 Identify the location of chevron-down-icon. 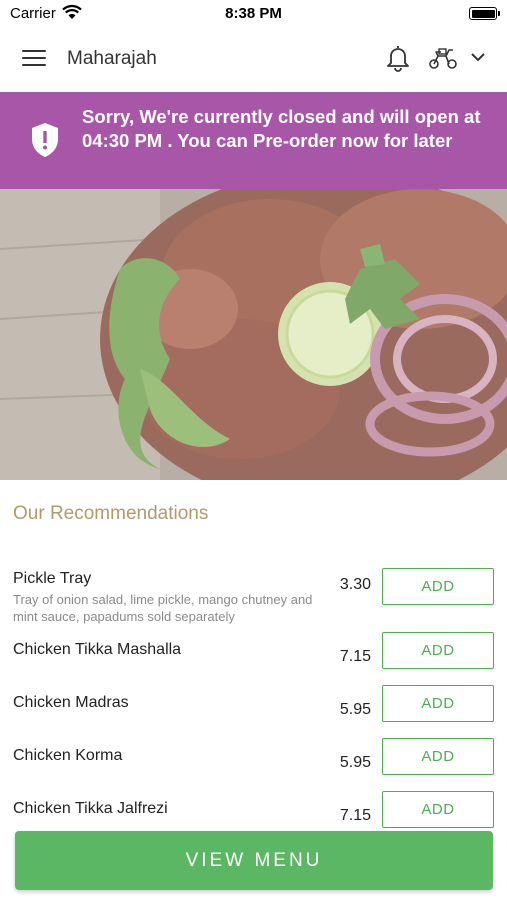
(478, 57).